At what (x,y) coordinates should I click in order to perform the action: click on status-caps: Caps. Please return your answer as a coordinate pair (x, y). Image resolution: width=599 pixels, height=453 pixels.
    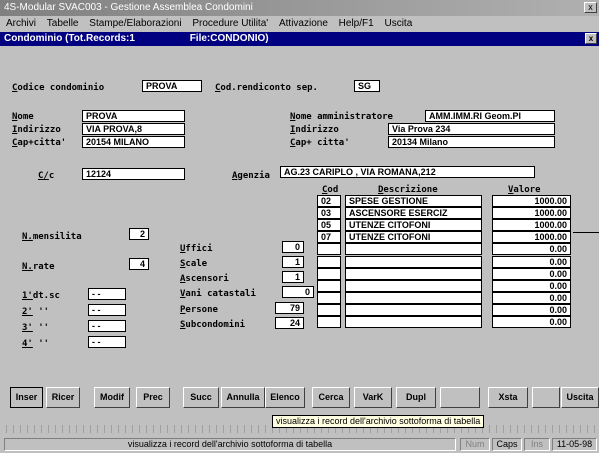
    Looking at the image, I should click on (507, 444).